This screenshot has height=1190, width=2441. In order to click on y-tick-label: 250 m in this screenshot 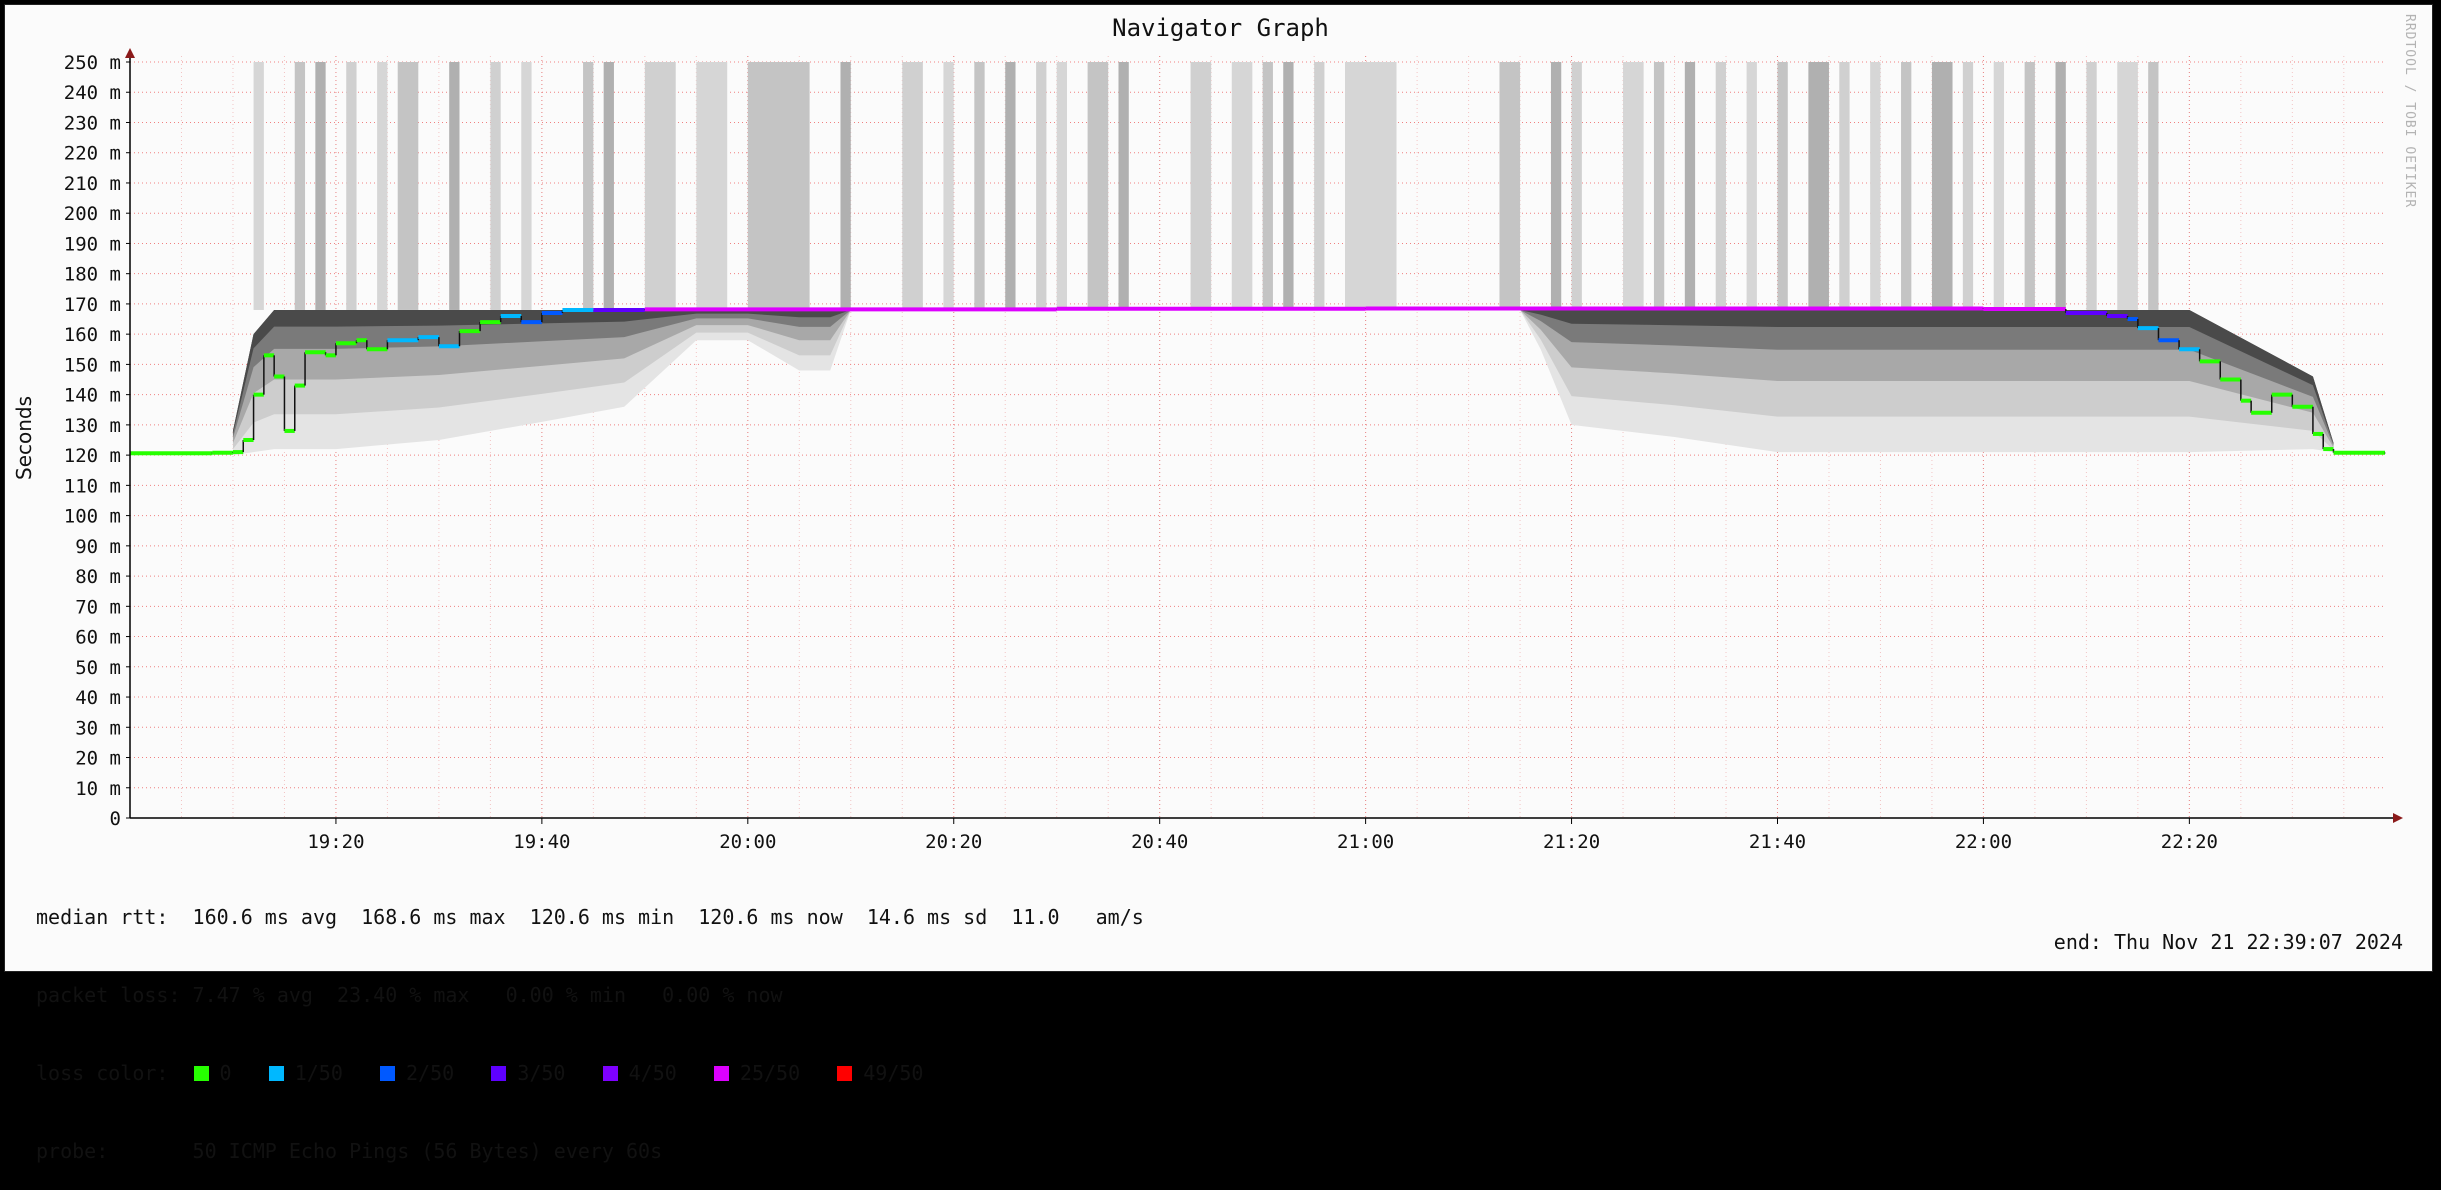, I will do `click(92, 63)`.